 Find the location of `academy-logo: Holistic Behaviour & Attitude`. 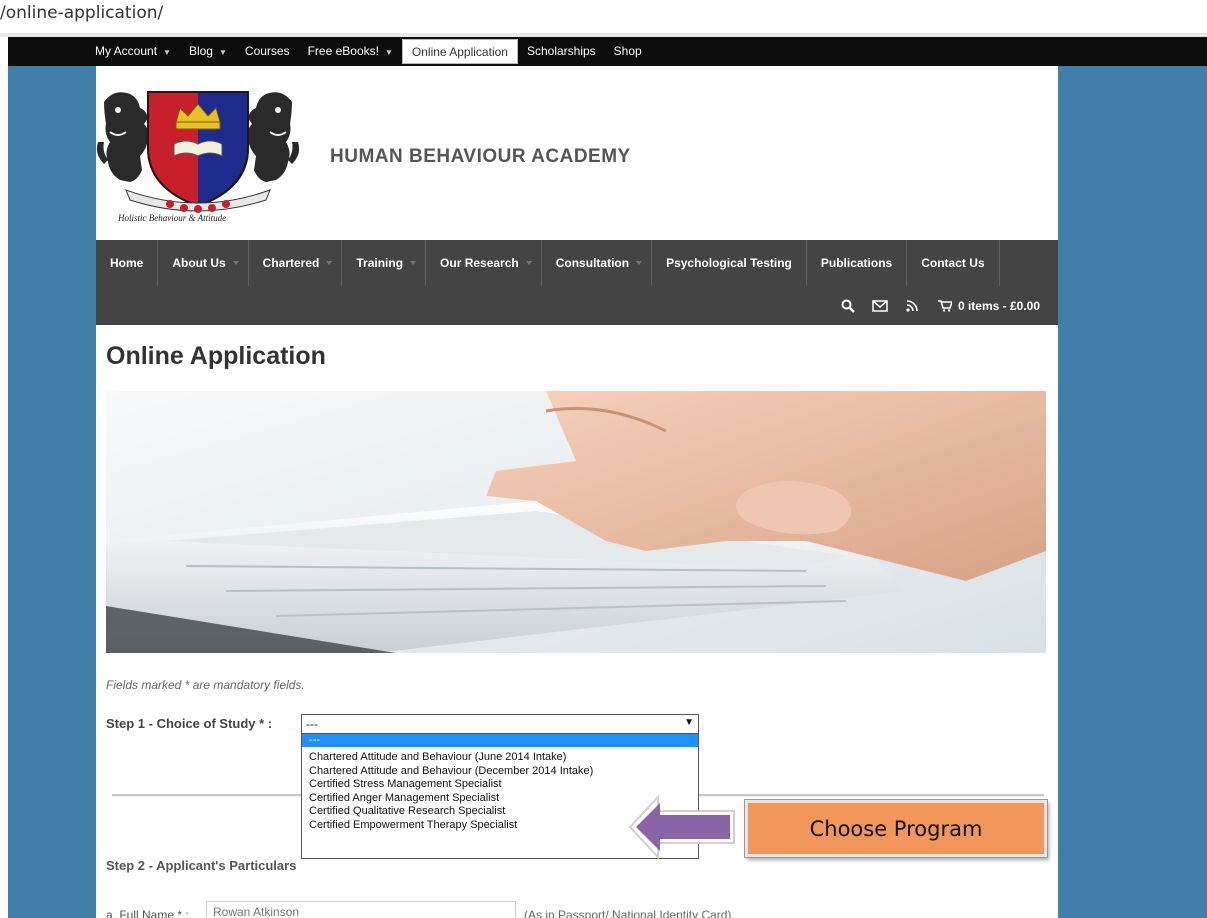

academy-logo: Holistic Behaviour & Attitude is located at coordinates (198, 153).